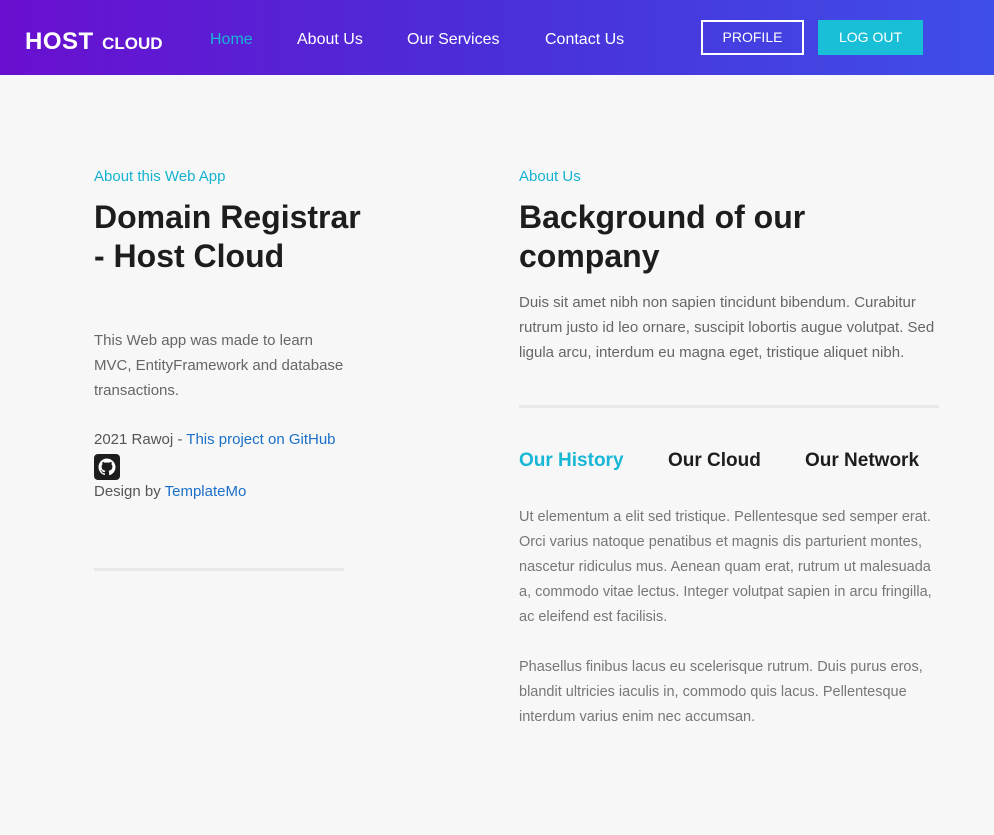 Image resolution: width=994 pixels, height=835 pixels. What do you see at coordinates (107, 467) in the screenshot?
I see `github-icon` at bounding box center [107, 467].